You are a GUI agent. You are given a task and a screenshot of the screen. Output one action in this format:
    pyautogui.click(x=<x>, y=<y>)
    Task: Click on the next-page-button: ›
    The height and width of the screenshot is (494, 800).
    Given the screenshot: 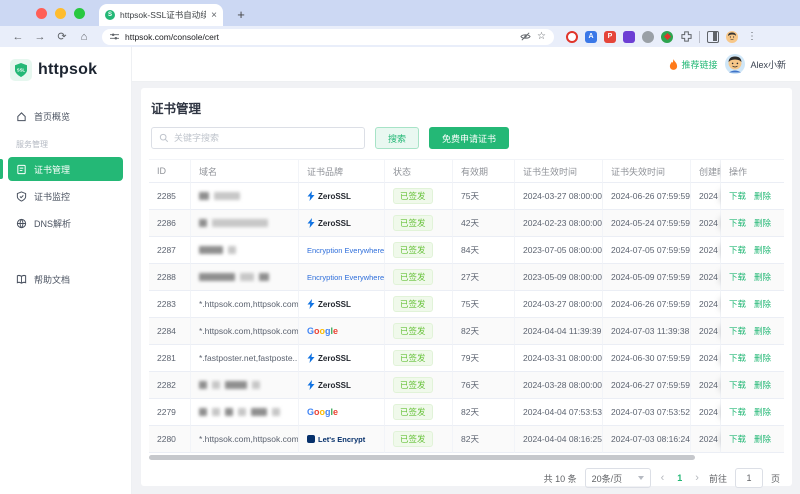 What is the action you would take?
    pyautogui.click(x=697, y=478)
    